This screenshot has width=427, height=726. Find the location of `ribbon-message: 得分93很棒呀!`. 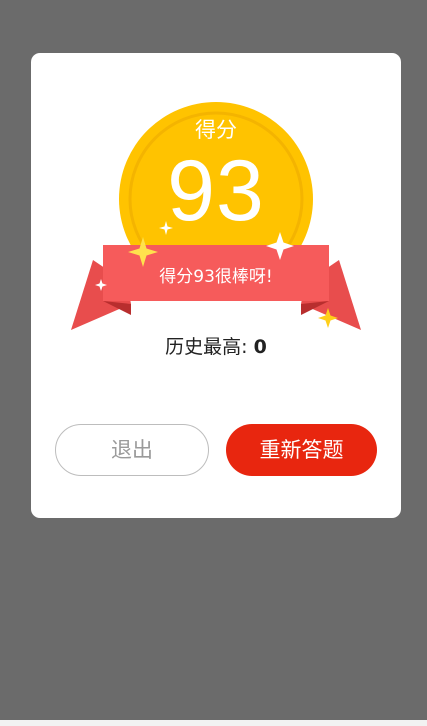

ribbon-message: 得分93很棒呀! is located at coordinates (216, 277).